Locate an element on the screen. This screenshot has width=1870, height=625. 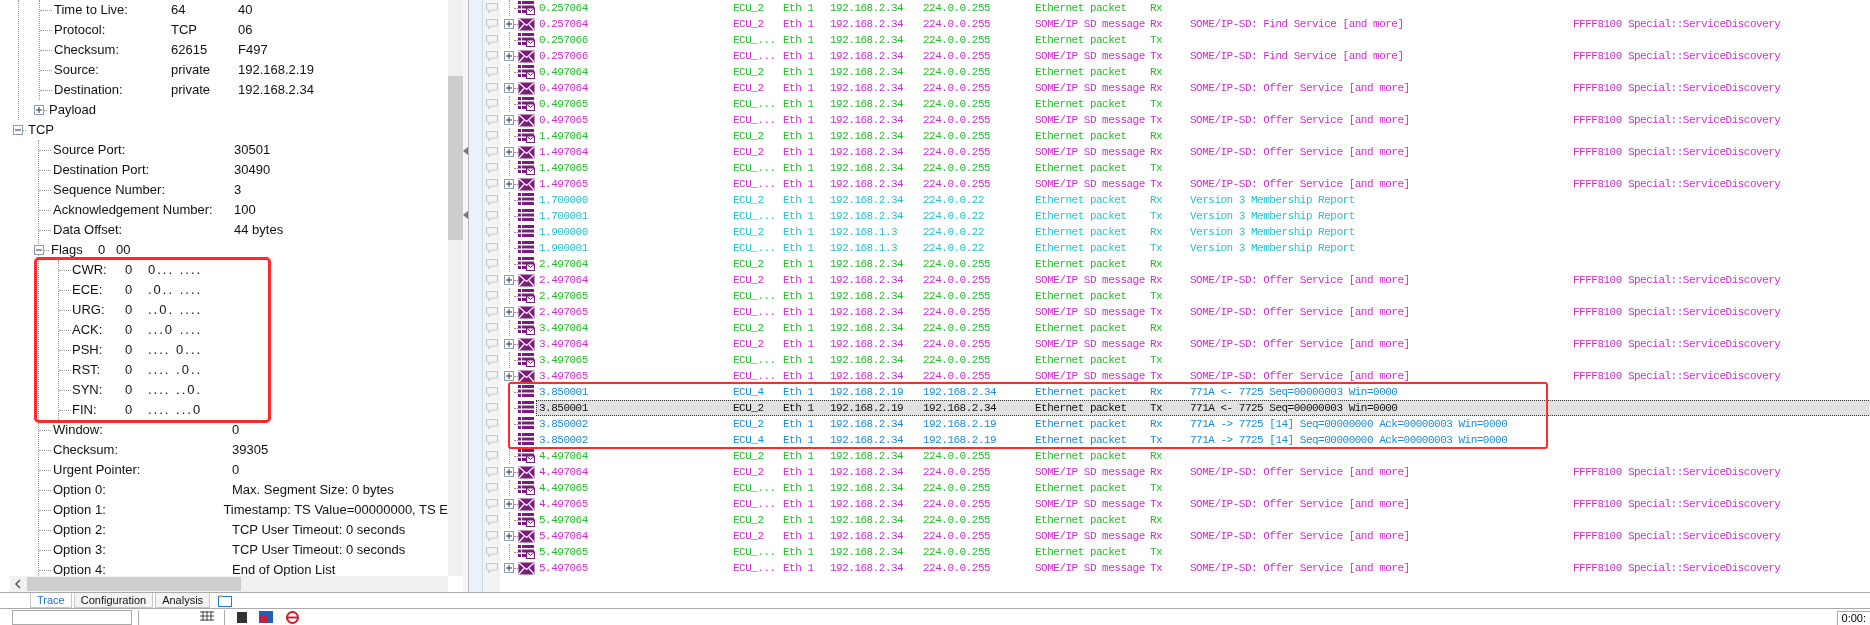
selected-row: 3.850001 ECU_2 Eth 1 192.168.2.19 192.168.2.34 Ethernet packet Tx 771A <- 7725 Seq=00000003 Win=0000 is located at coordinates (1203, 408).